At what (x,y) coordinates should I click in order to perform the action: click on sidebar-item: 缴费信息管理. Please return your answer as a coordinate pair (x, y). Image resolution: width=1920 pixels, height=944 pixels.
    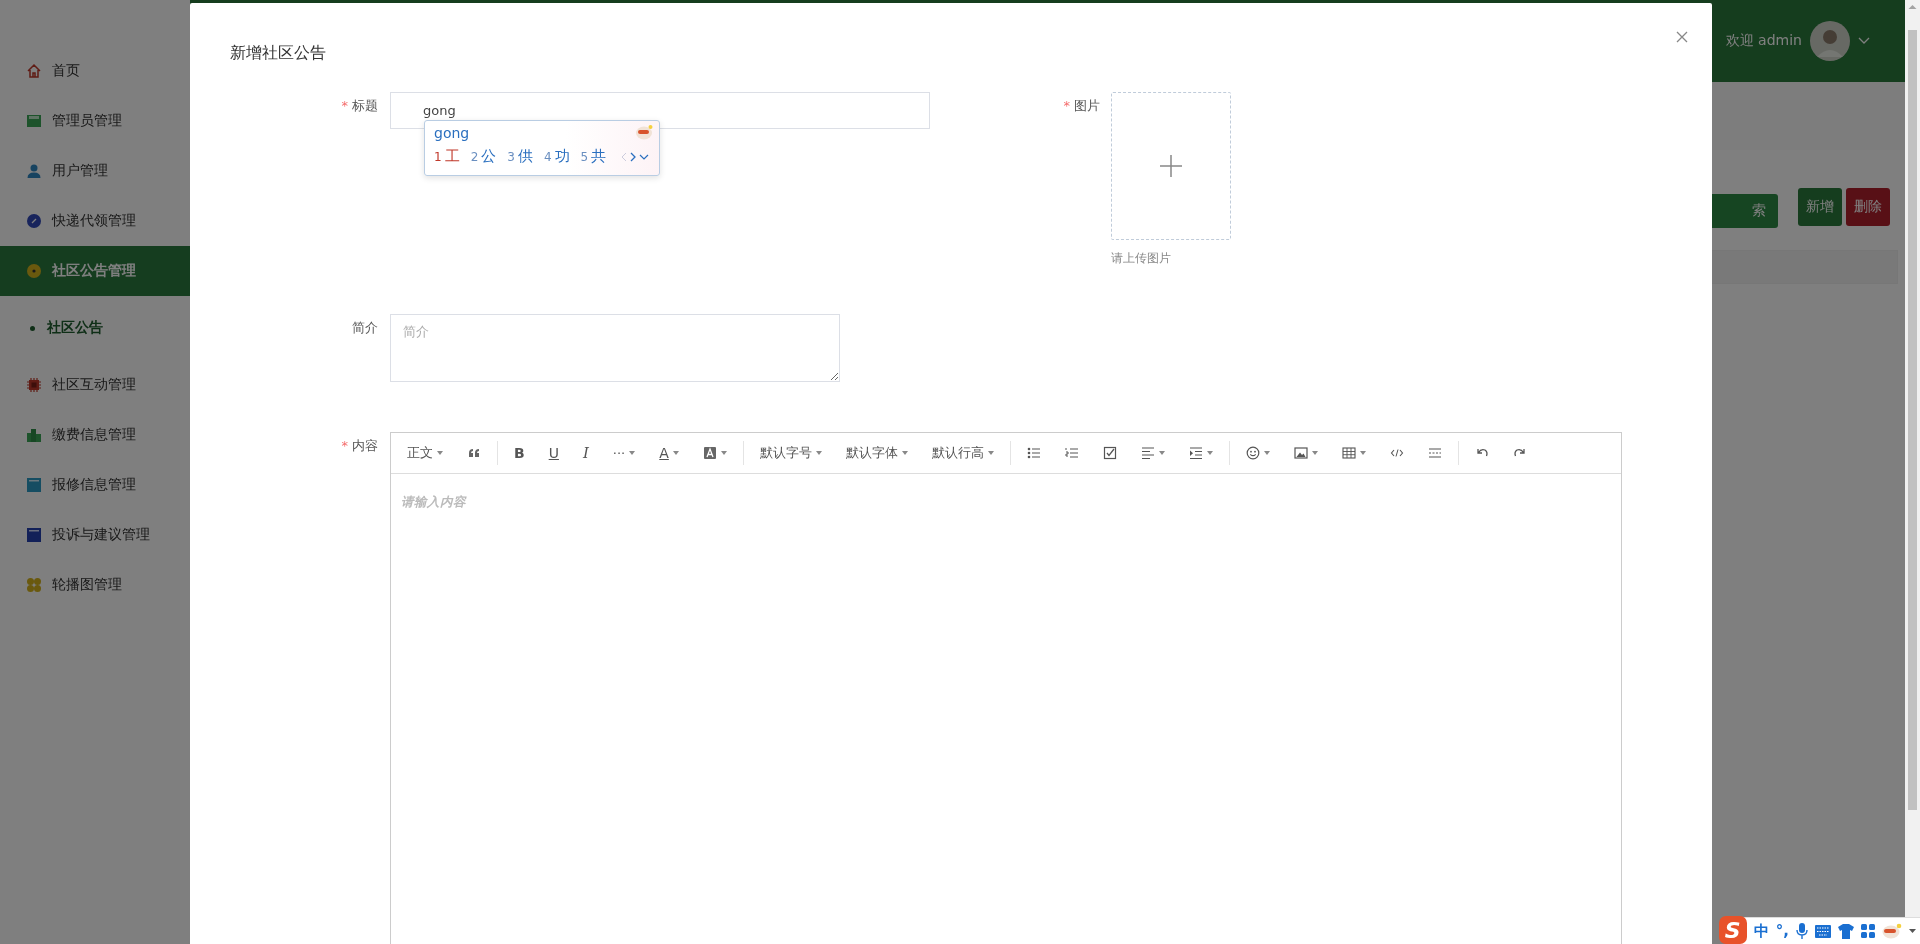
    Looking at the image, I should click on (95, 435).